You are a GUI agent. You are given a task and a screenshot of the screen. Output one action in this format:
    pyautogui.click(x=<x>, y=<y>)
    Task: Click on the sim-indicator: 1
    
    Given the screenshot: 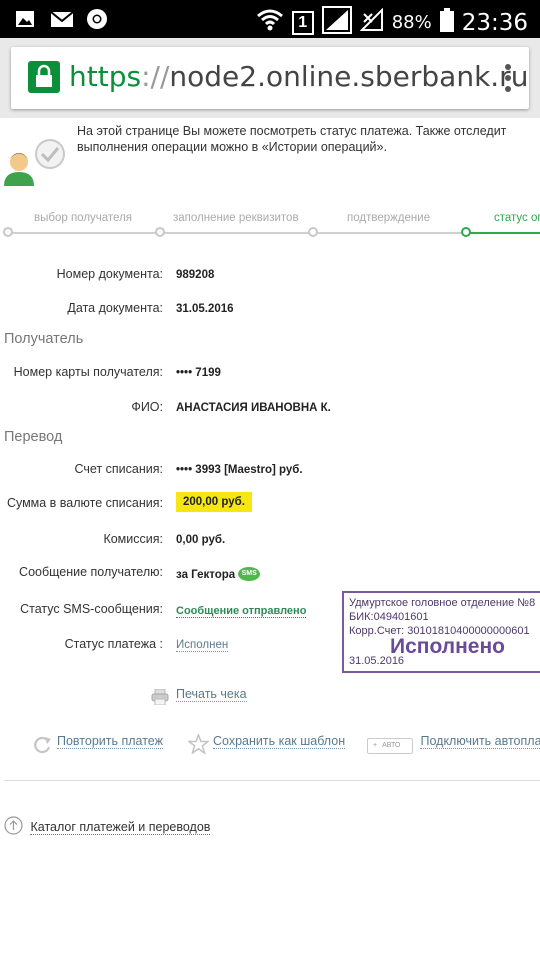 What is the action you would take?
    pyautogui.click(x=302, y=22)
    